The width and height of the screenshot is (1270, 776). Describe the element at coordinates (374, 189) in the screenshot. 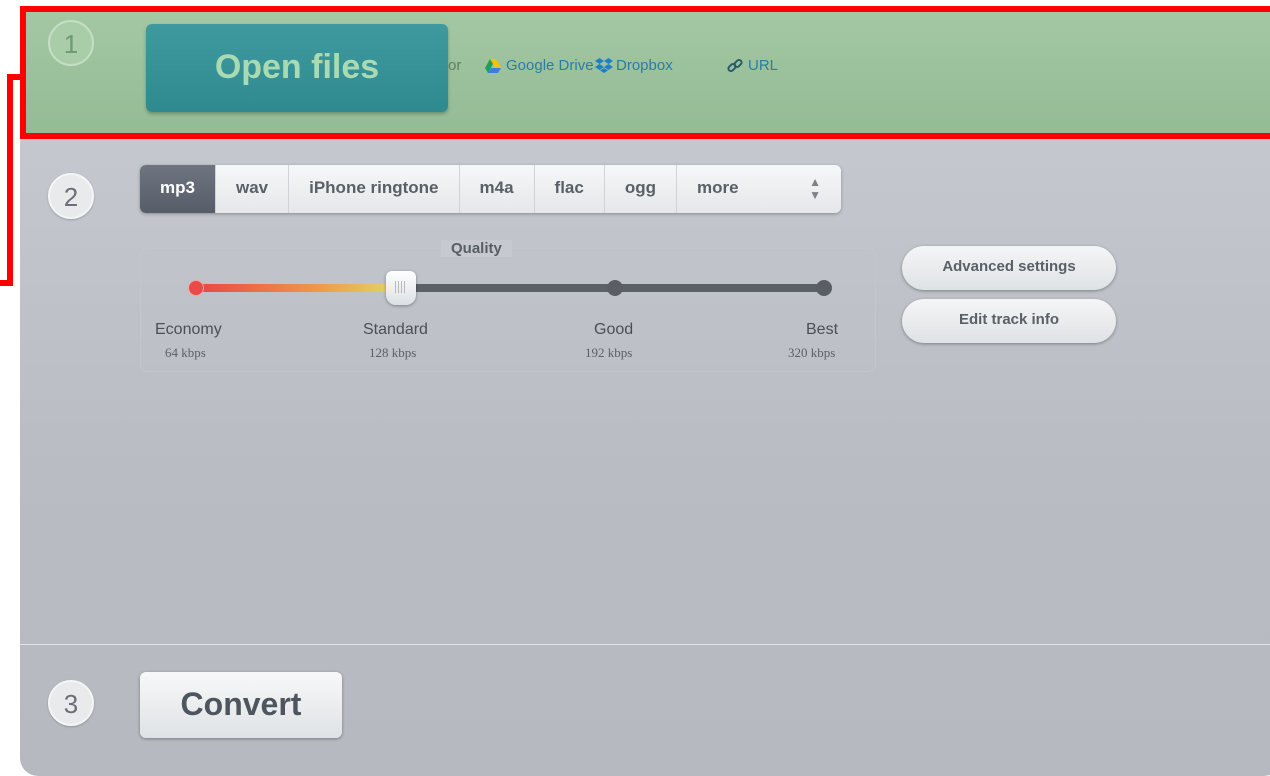

I see `tab-iphone-ringtone: iPhone ringtone` at that location.